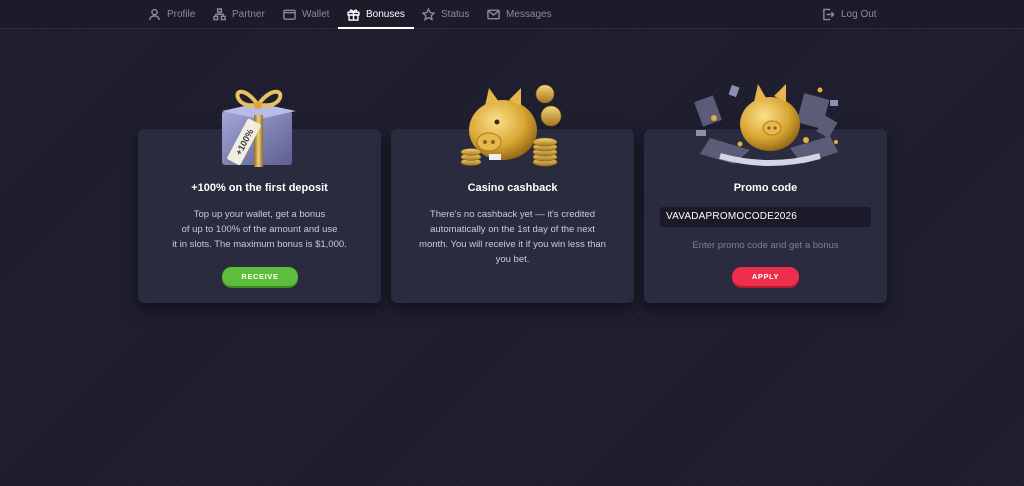 The height and width of the screenshot is (486, 1024). Describe the element at coordinates (154, 14) in the screenshot. I see `user-icon` at that location.